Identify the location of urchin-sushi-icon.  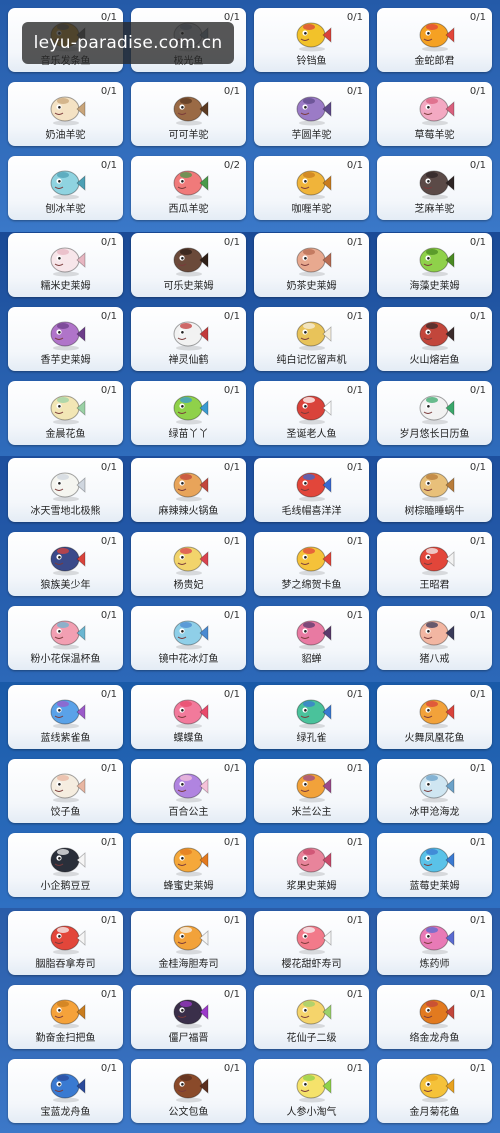
(189, 938).